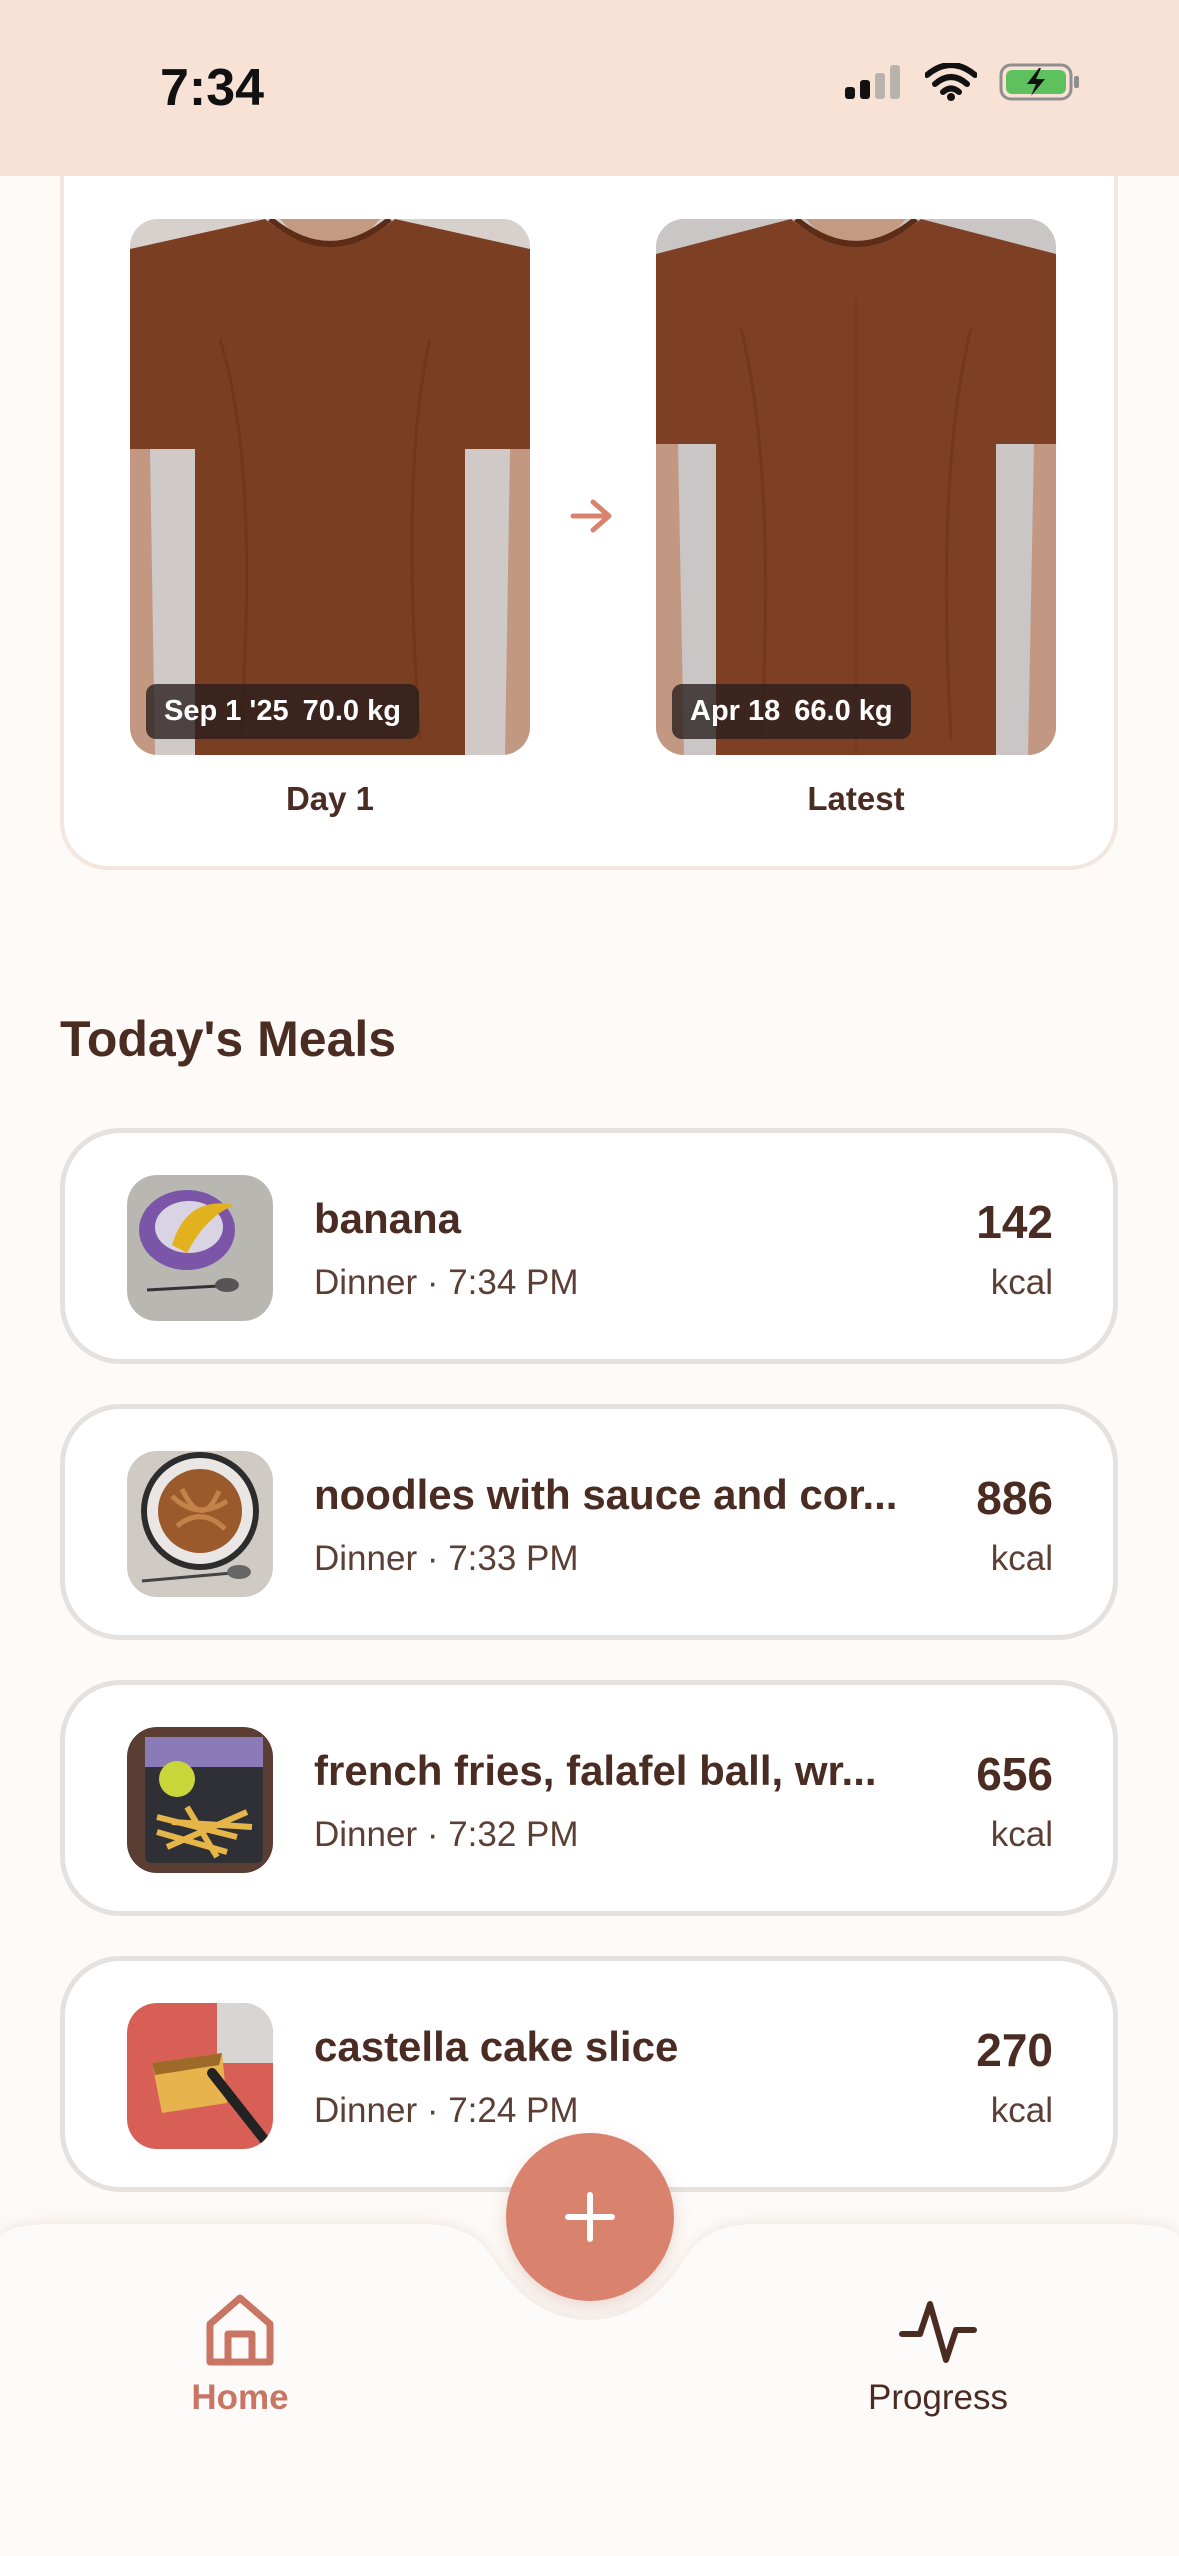 This screenshot has height=2556, width=1179. Describe the element at coordinates (228, 1039) in the screenshot. I see `meals-section-title: Today's Meals` at that location.